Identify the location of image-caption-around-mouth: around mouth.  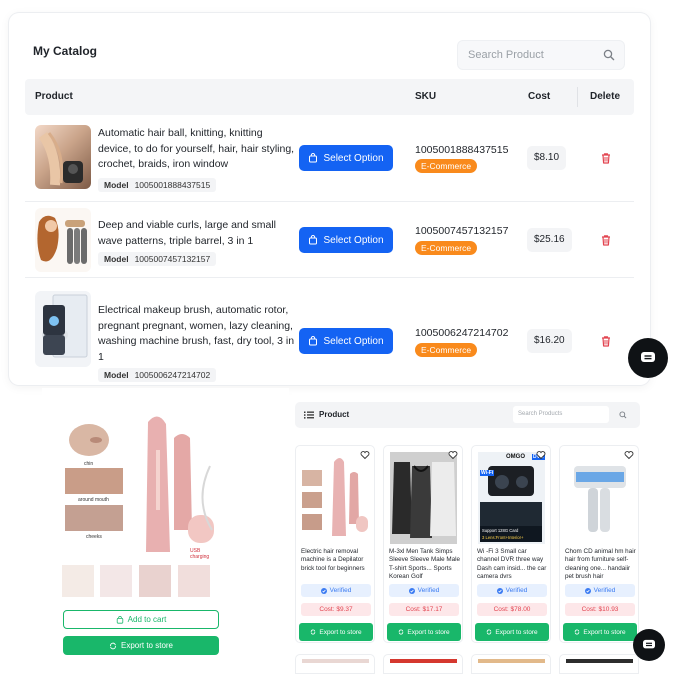
(93, 500).